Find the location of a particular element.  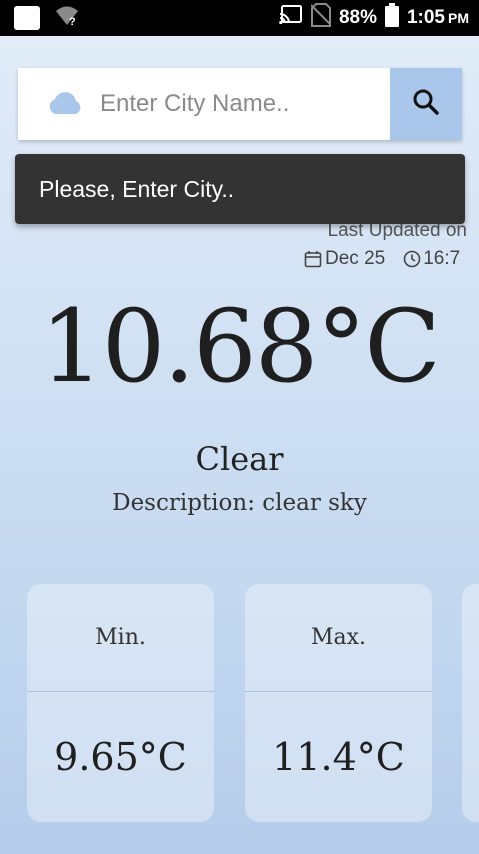

next-card-partial is located at coordinates (470, 703).